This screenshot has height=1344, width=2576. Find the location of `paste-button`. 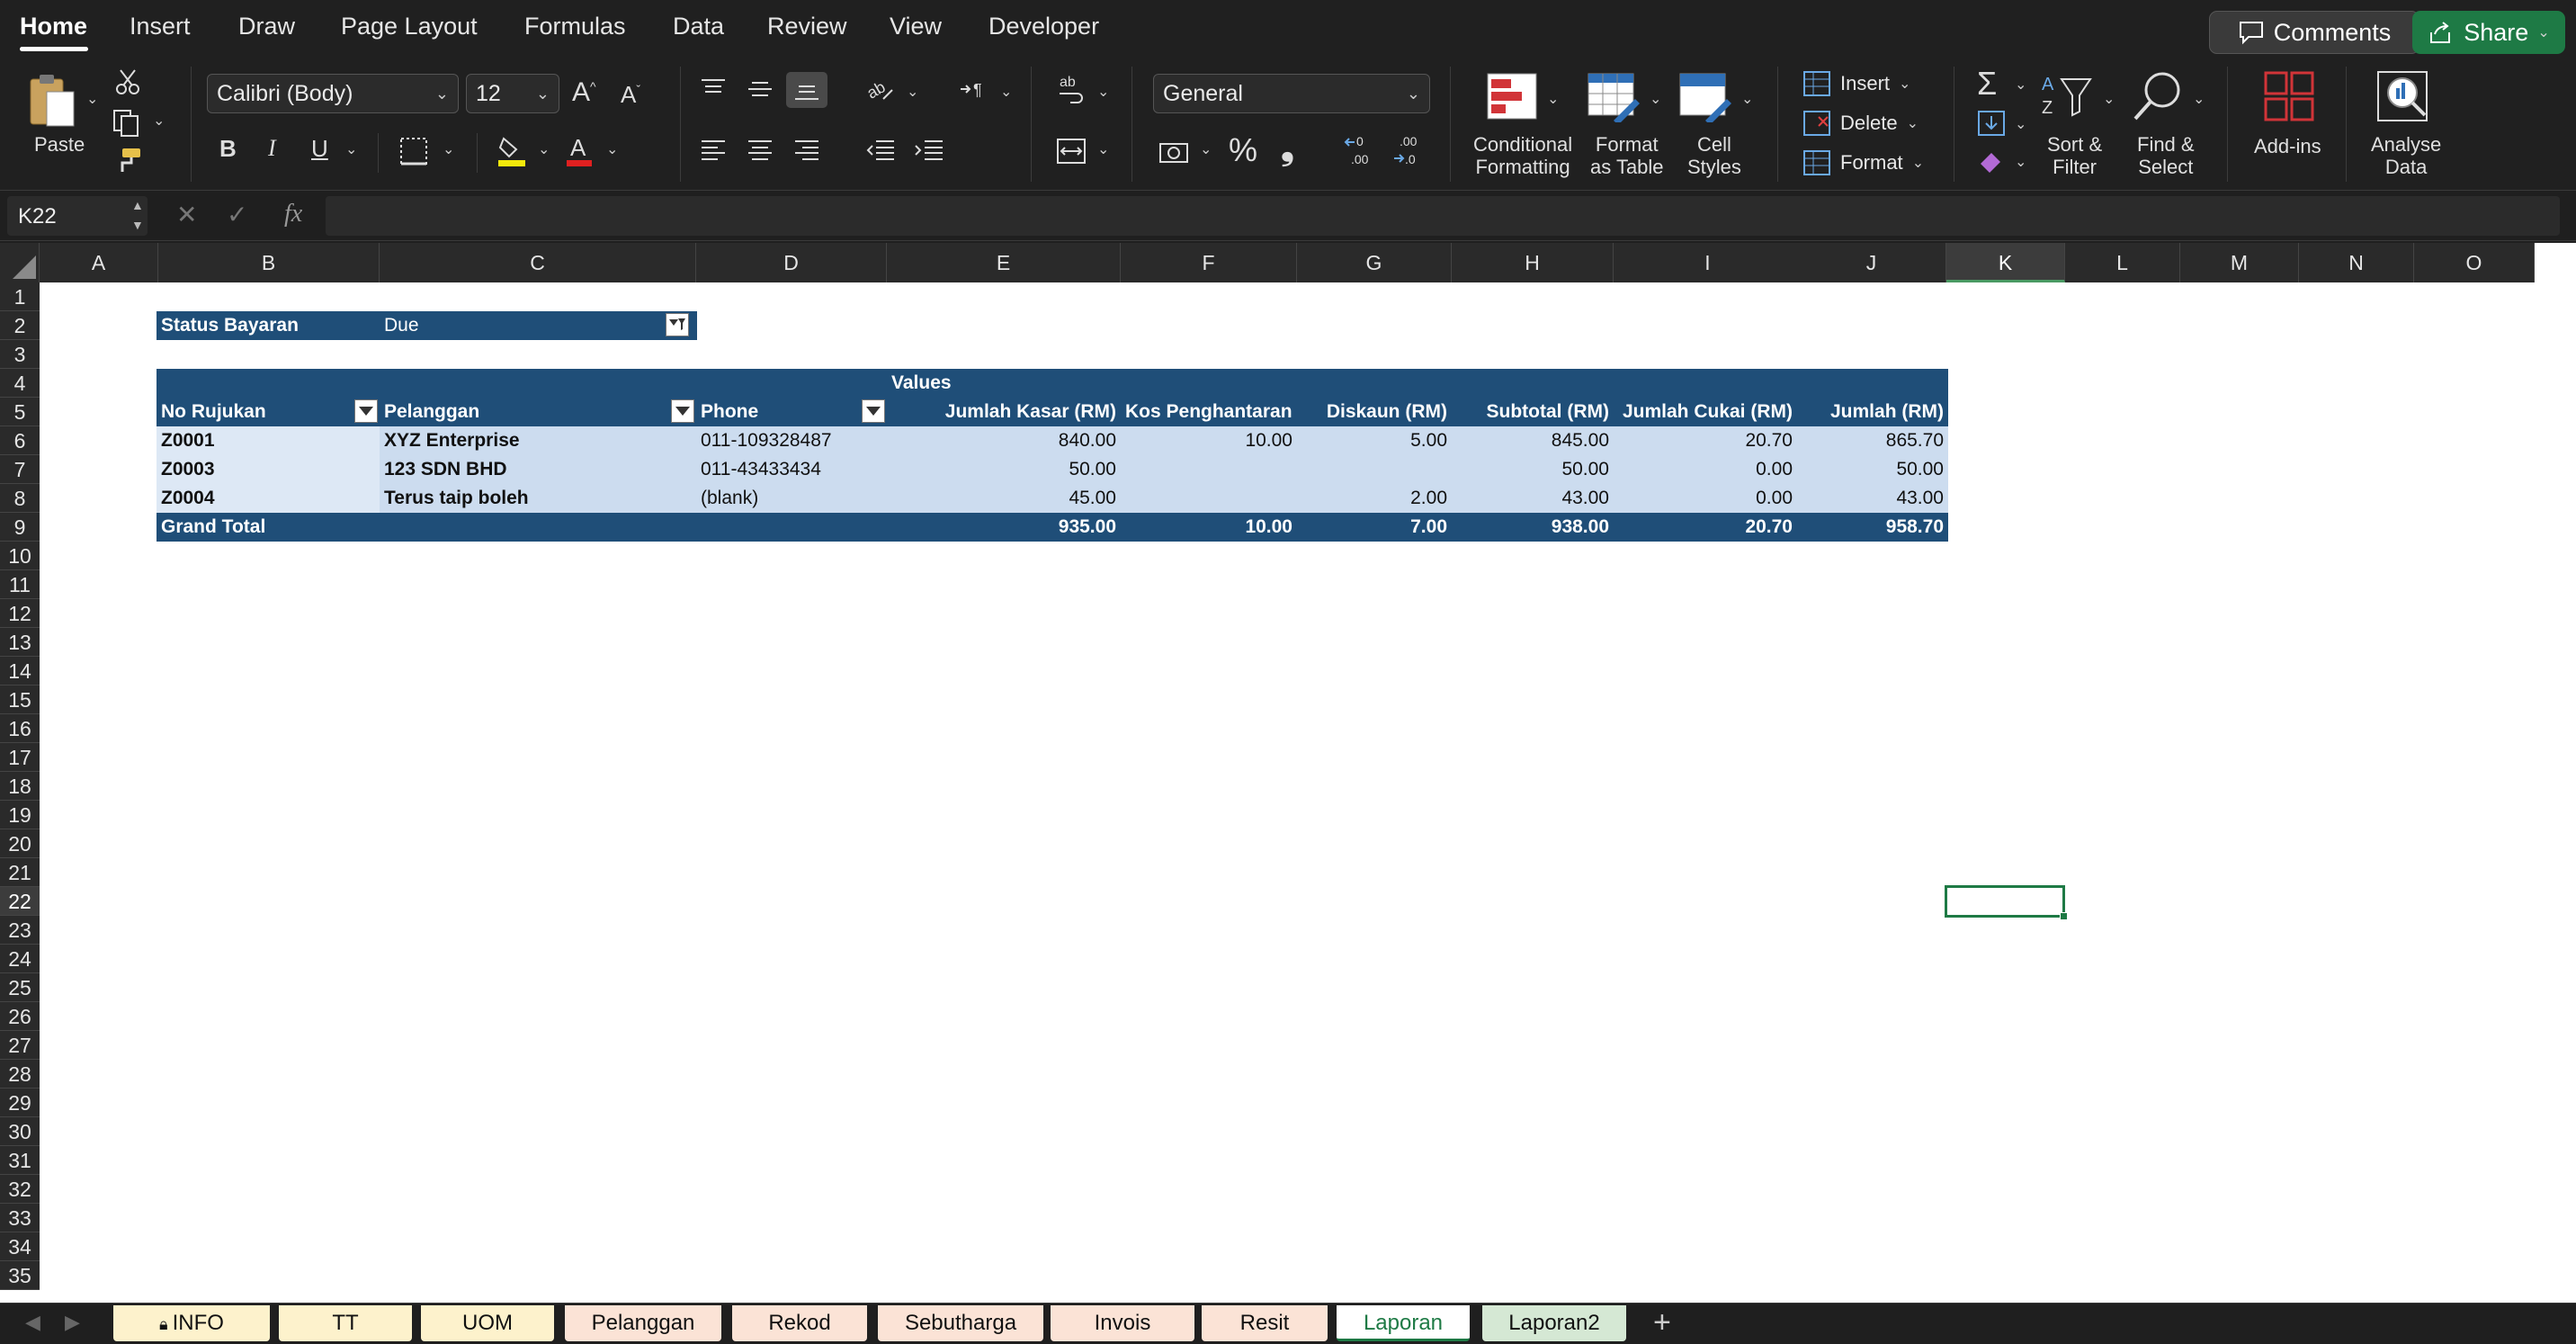

paste-button is located at coordinates (52, 101).